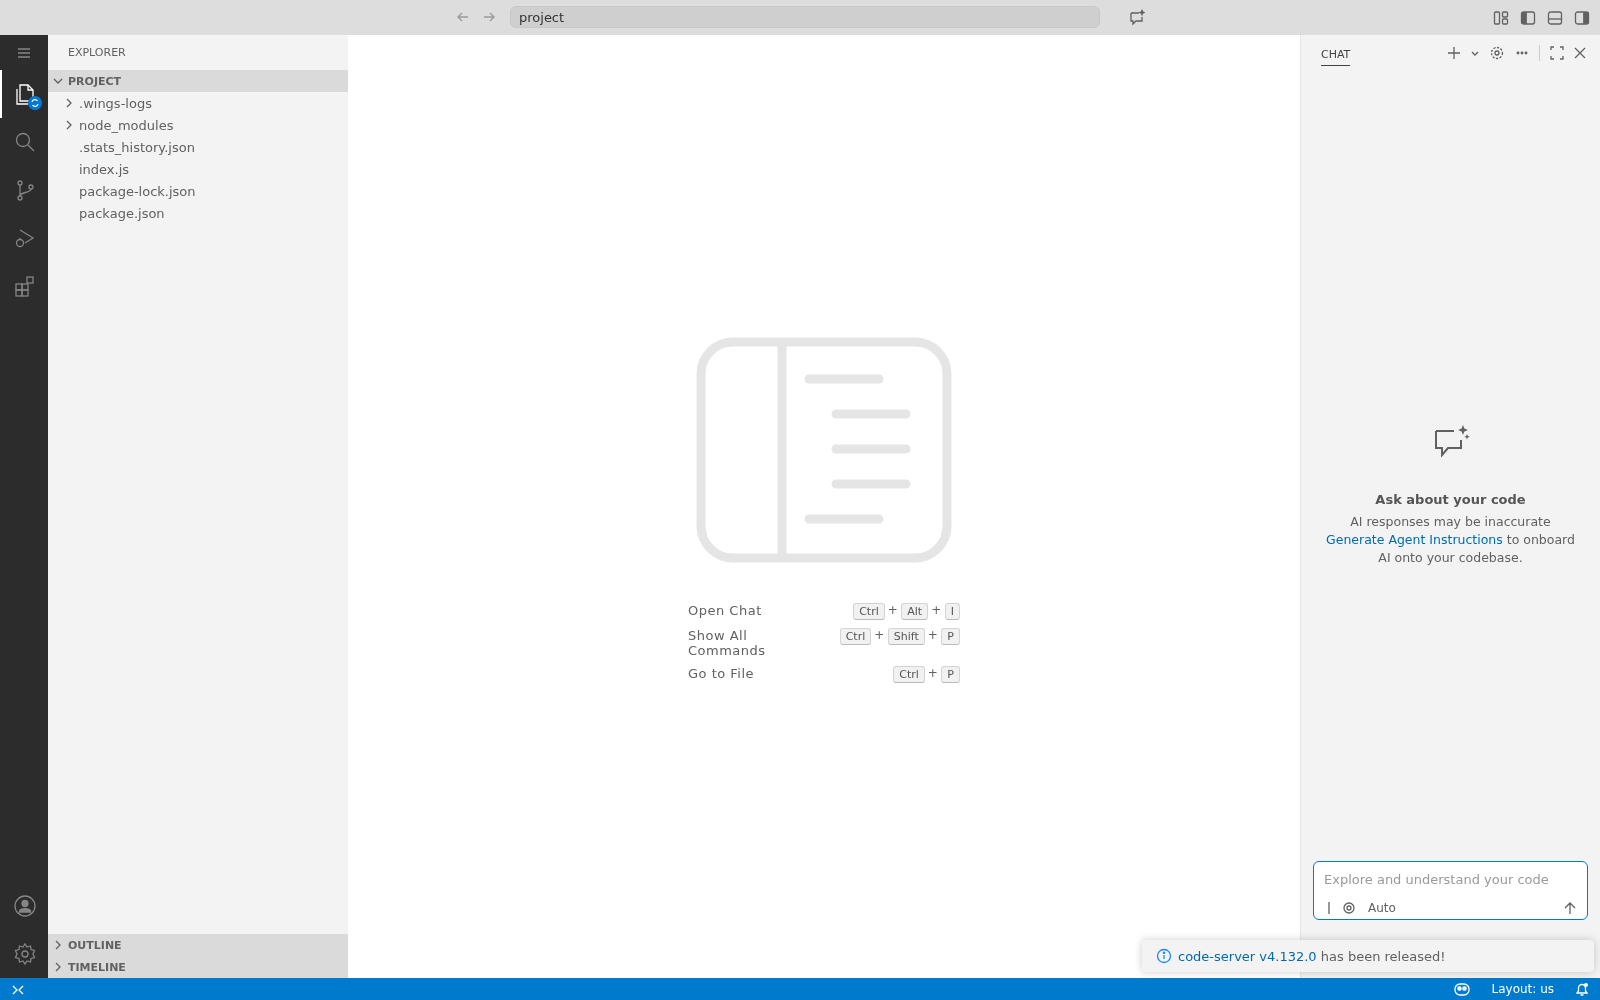 This screenshot has height=1000, width=1600. I want to click on customize-layout-icon, so click(1501, 17).